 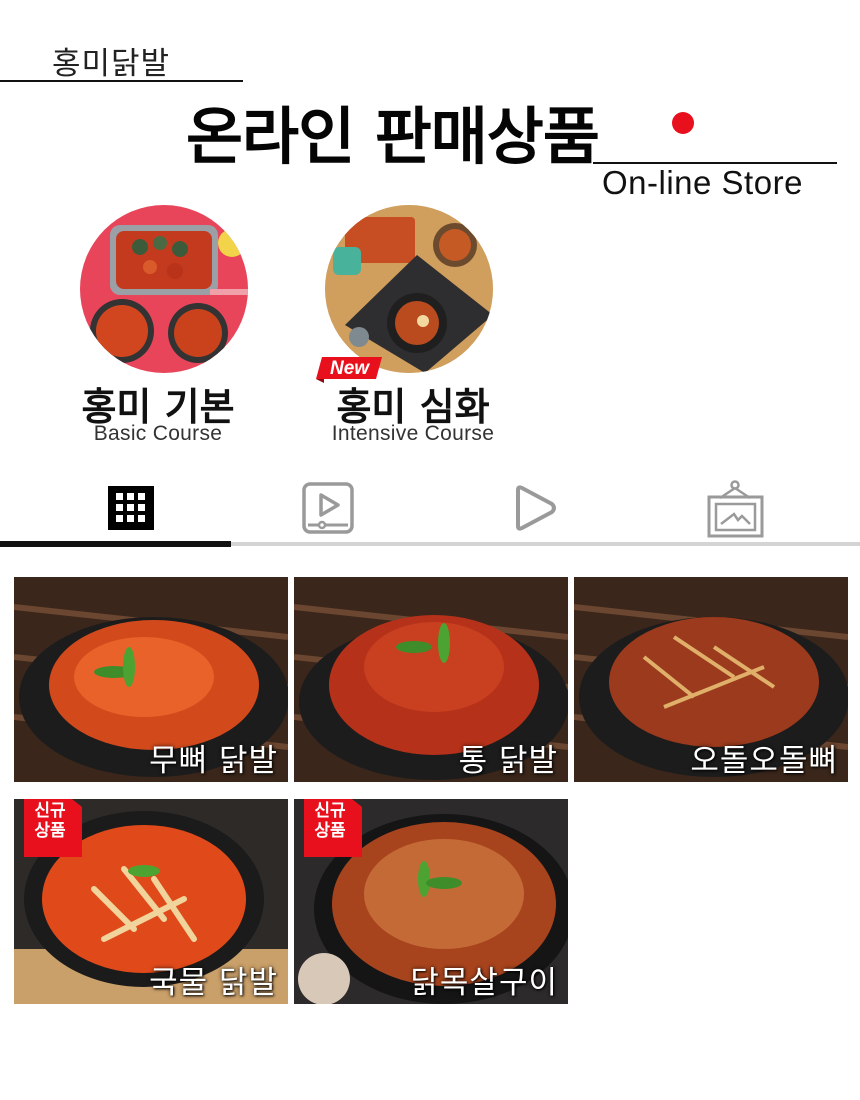 I want to click on video-play-icon, so click(x=328, y=508).